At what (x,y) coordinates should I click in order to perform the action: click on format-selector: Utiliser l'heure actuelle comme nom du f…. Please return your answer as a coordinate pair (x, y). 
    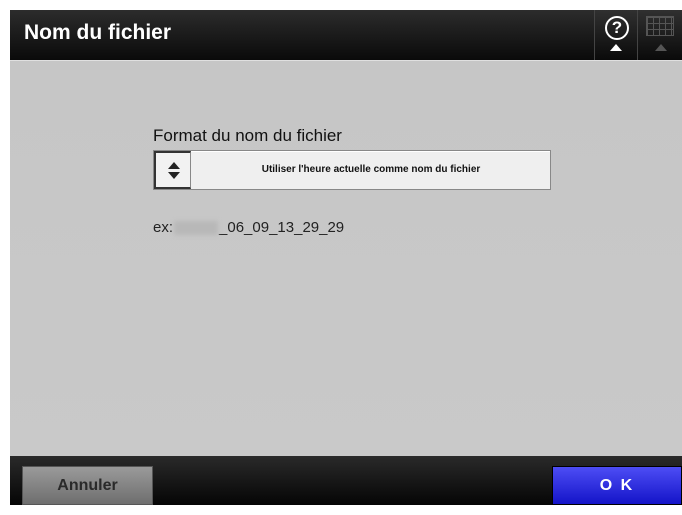
    Looking at the image, I should click on (352, 170).